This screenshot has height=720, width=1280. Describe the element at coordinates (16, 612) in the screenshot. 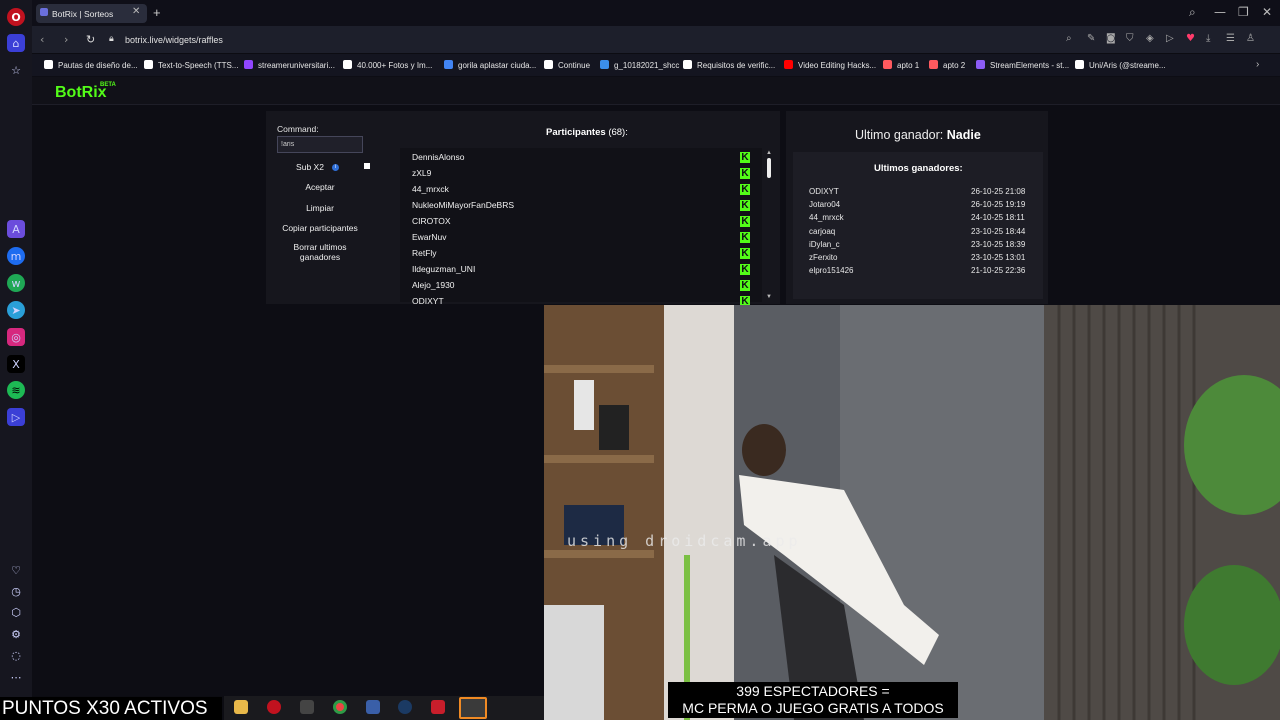

I see `extensions-cube-icon: ⬡` at that location.